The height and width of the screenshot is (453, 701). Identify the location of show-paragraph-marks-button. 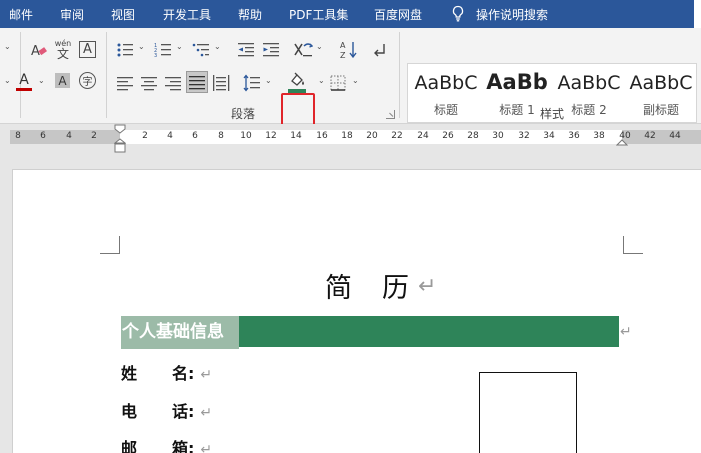
(380, 50).